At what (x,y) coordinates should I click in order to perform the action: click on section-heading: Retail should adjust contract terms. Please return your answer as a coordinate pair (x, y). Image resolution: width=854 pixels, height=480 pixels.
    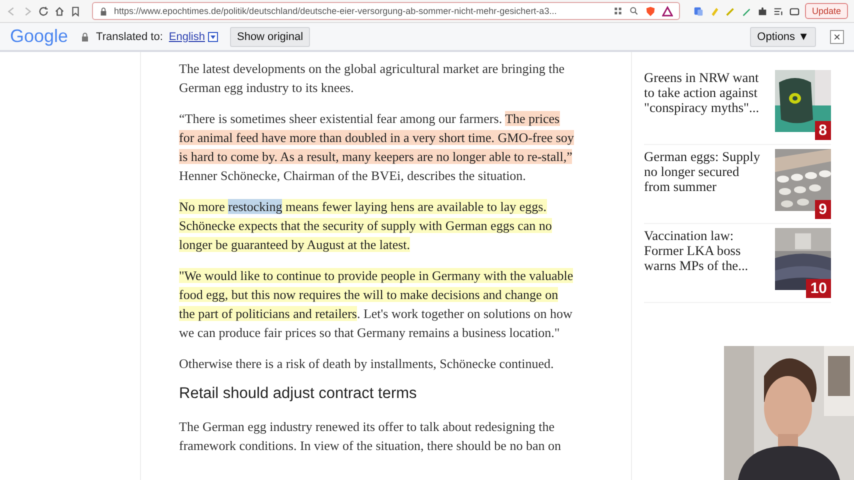
    Looking at the image, I should click on (298, 394).